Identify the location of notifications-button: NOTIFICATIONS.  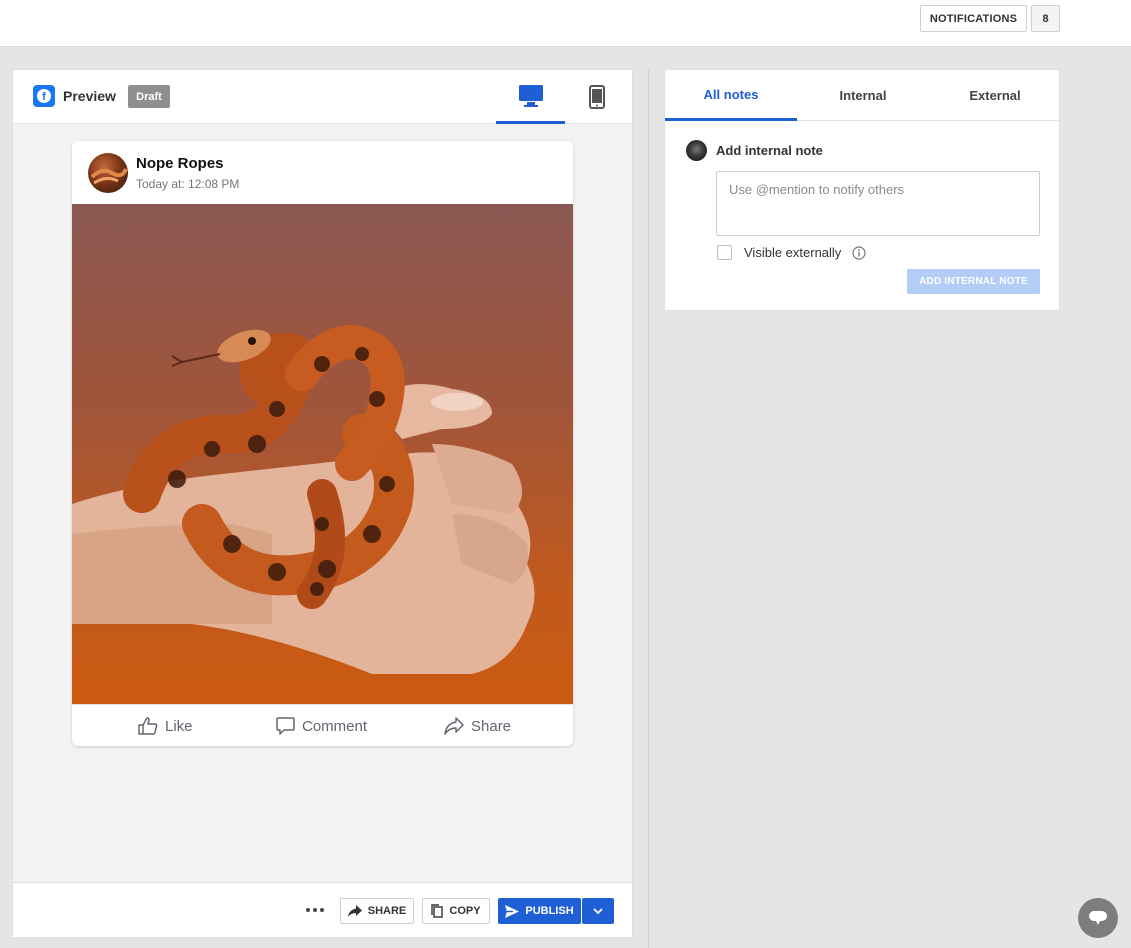
(973, 18).